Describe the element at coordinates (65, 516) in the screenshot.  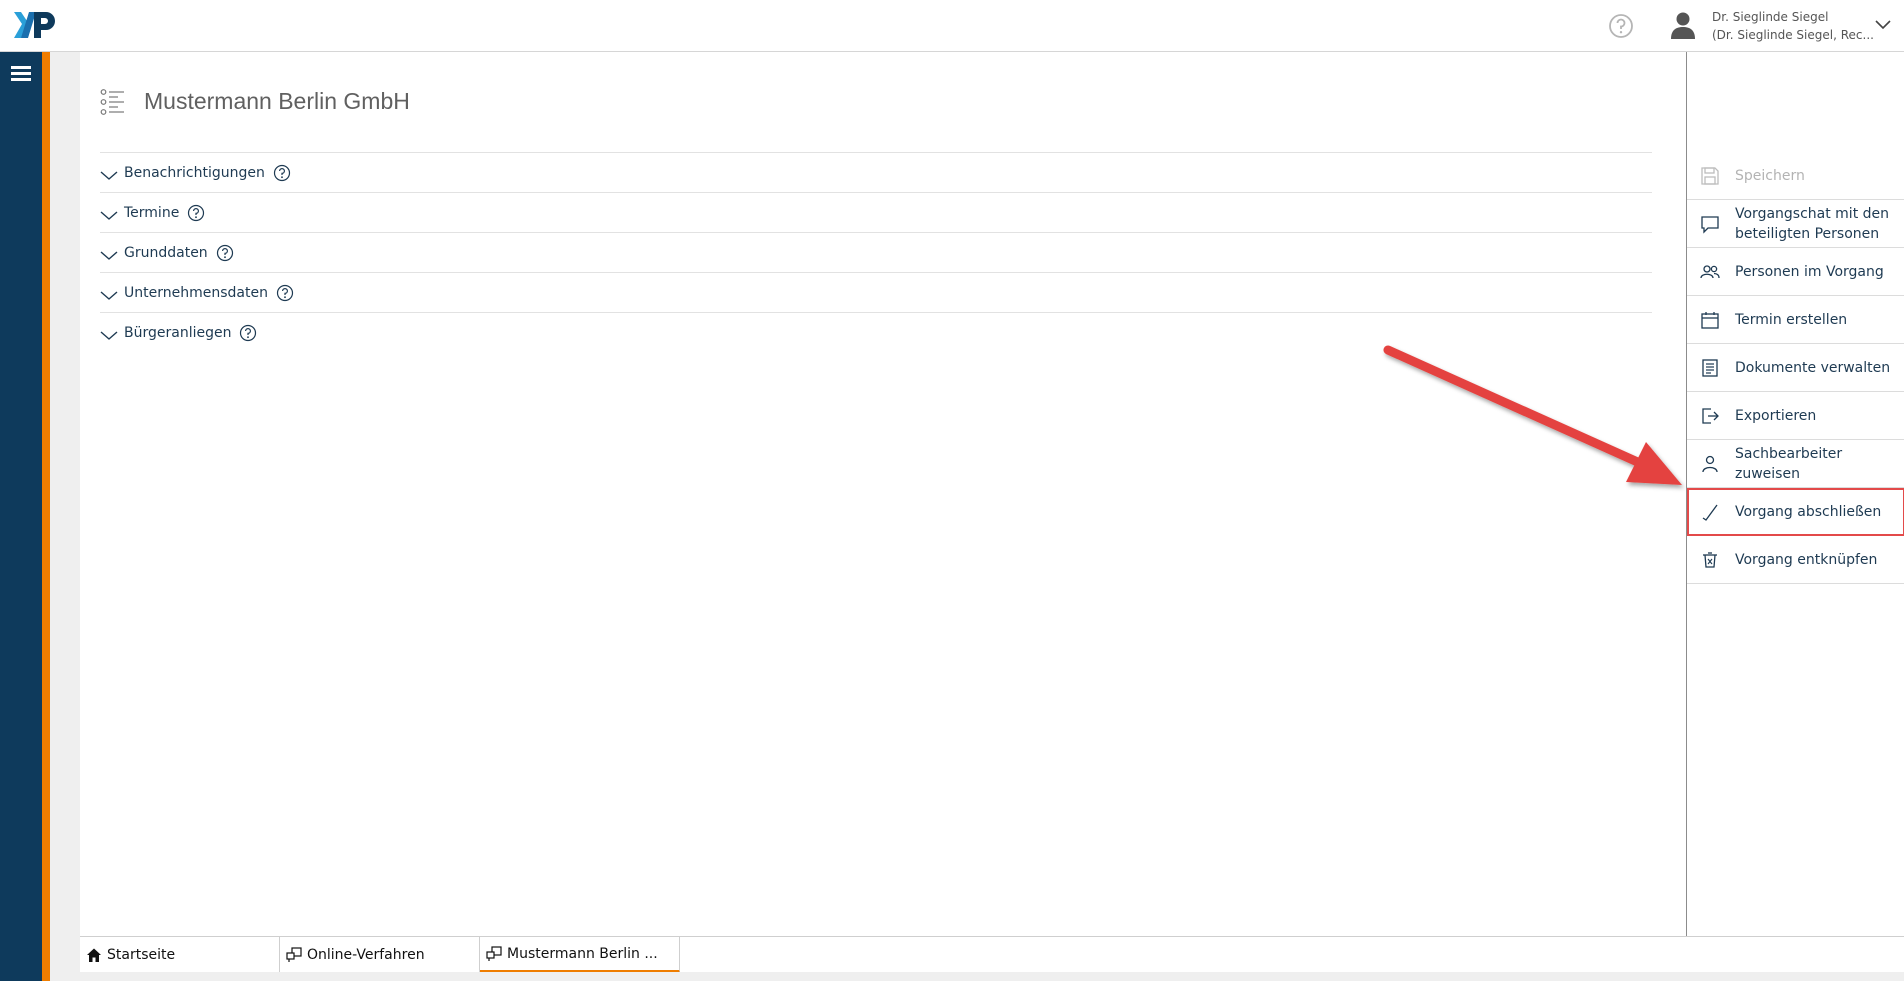
I see `side-gutter` at that location.